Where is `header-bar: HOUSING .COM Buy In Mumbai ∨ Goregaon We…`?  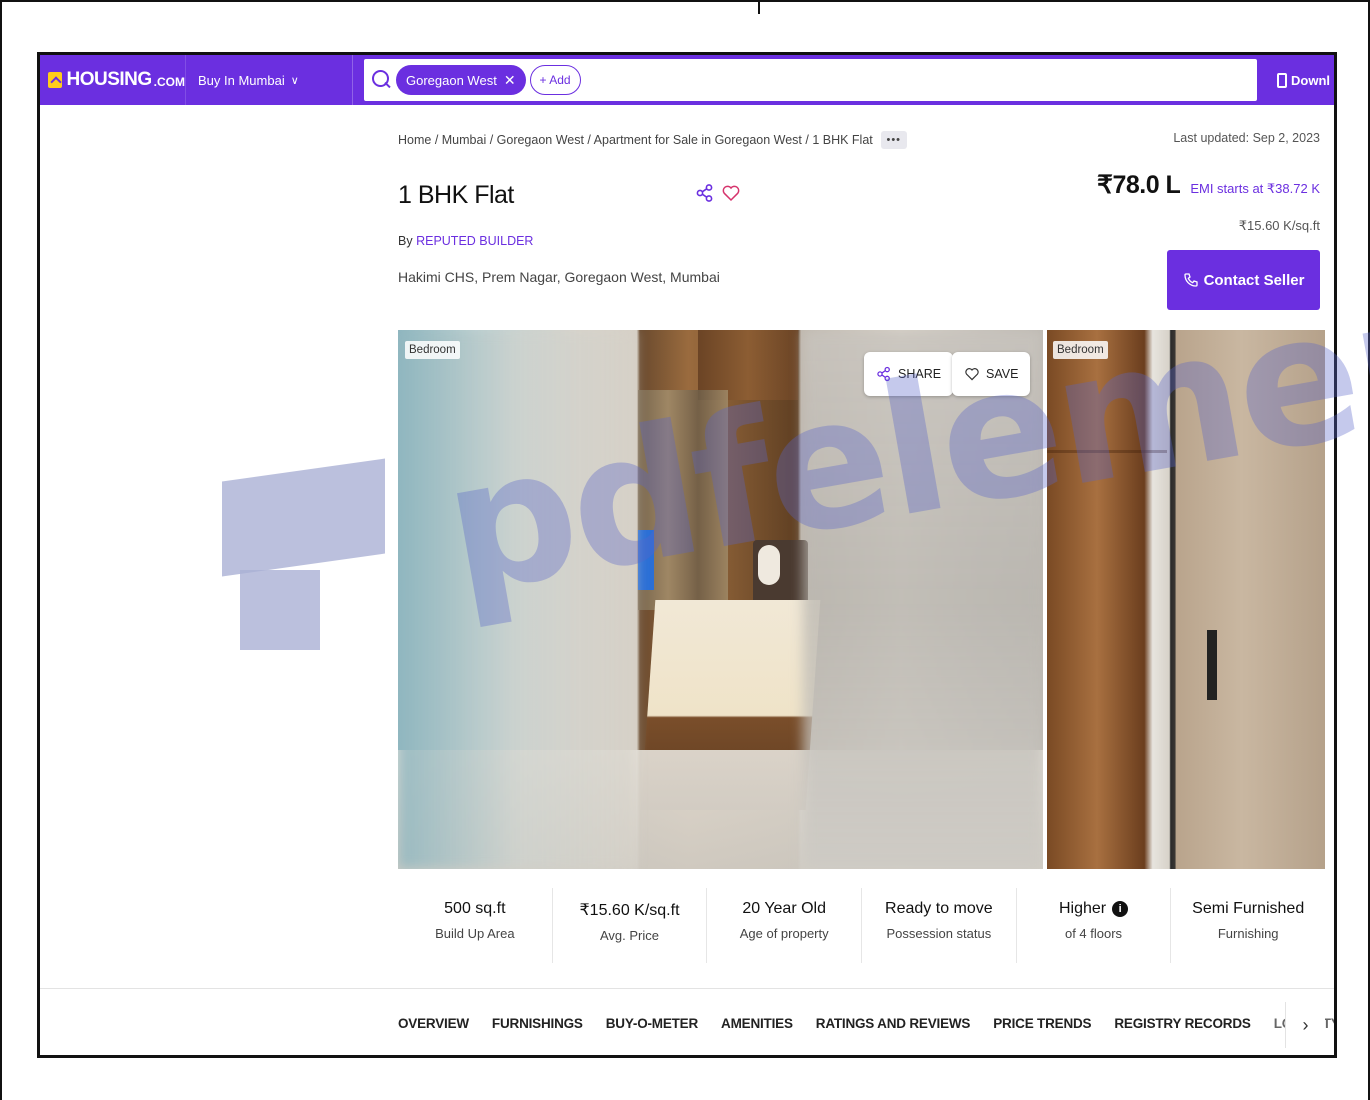 header-bar: HOUSING .COM Buy In Mumbai ∨ Goregaon We… is located at coordinates (687, 80).